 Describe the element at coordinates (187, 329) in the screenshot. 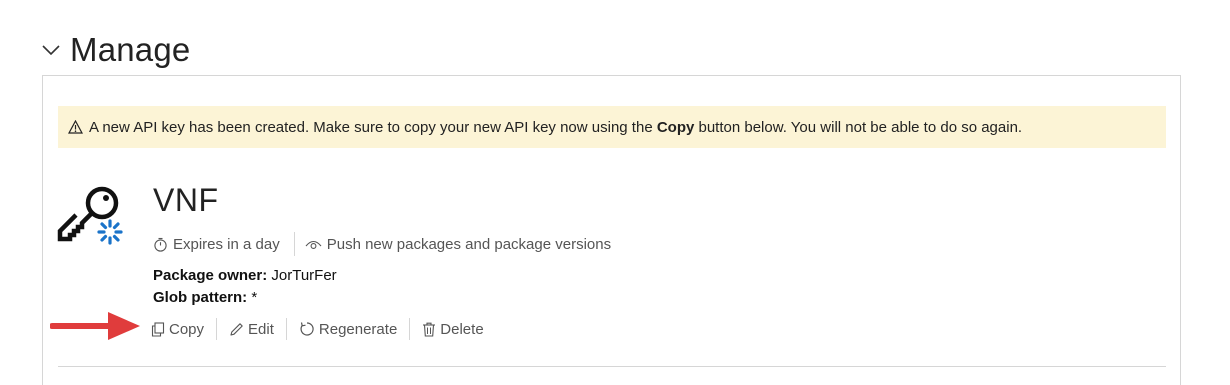

I see `copy-label: Copy` at that location.